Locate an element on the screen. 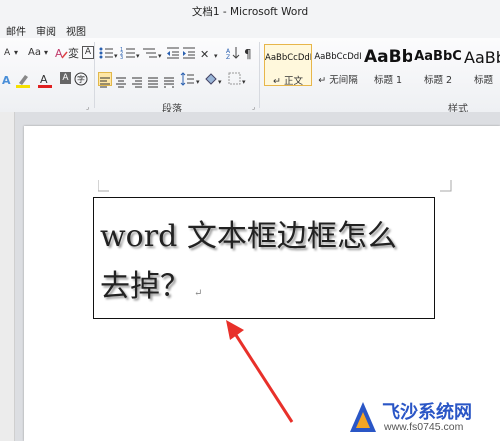 The width and height of the screenshot is (500, 441). clear-format-icon-glyph: A is located at coordinates (61, 53).